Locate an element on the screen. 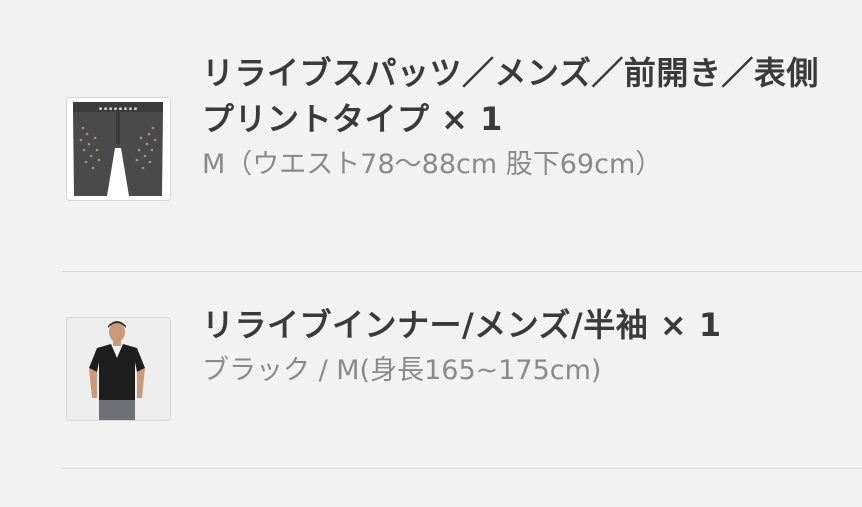 This screenshot has height=507, width=862. product-variant: M（ウエスト78〜88cm 股下69cm） is located at coordinates (432, 164).